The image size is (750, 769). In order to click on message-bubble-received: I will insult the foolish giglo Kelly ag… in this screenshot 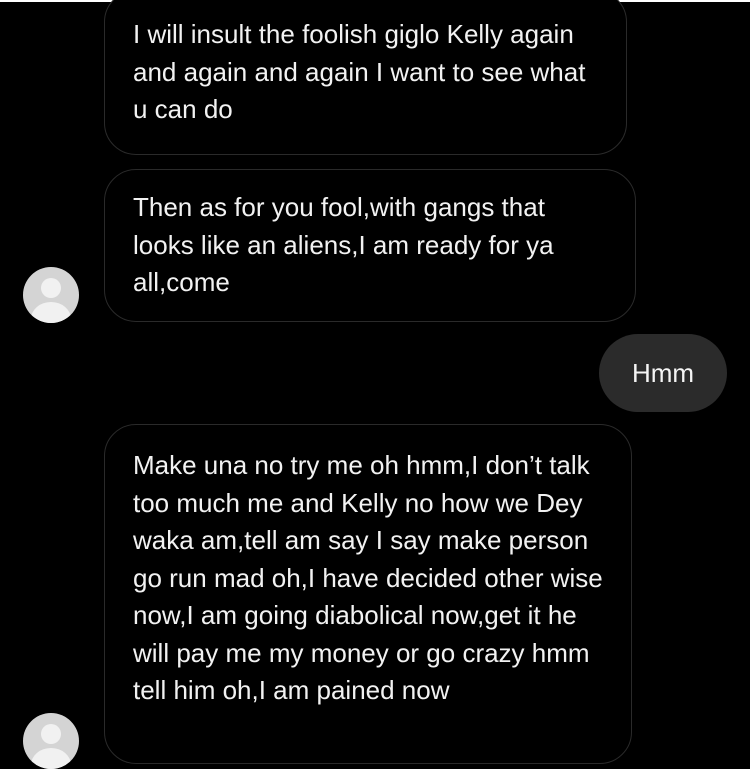, I will do `click(365, 77)`.